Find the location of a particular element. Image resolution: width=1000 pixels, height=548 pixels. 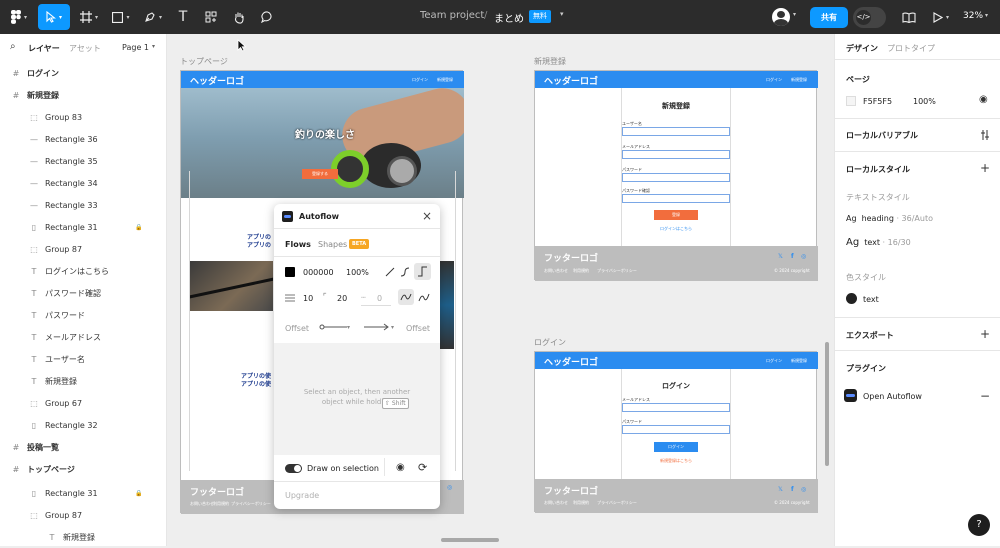

end-arrow-icon is located at coordinates (377, 327).